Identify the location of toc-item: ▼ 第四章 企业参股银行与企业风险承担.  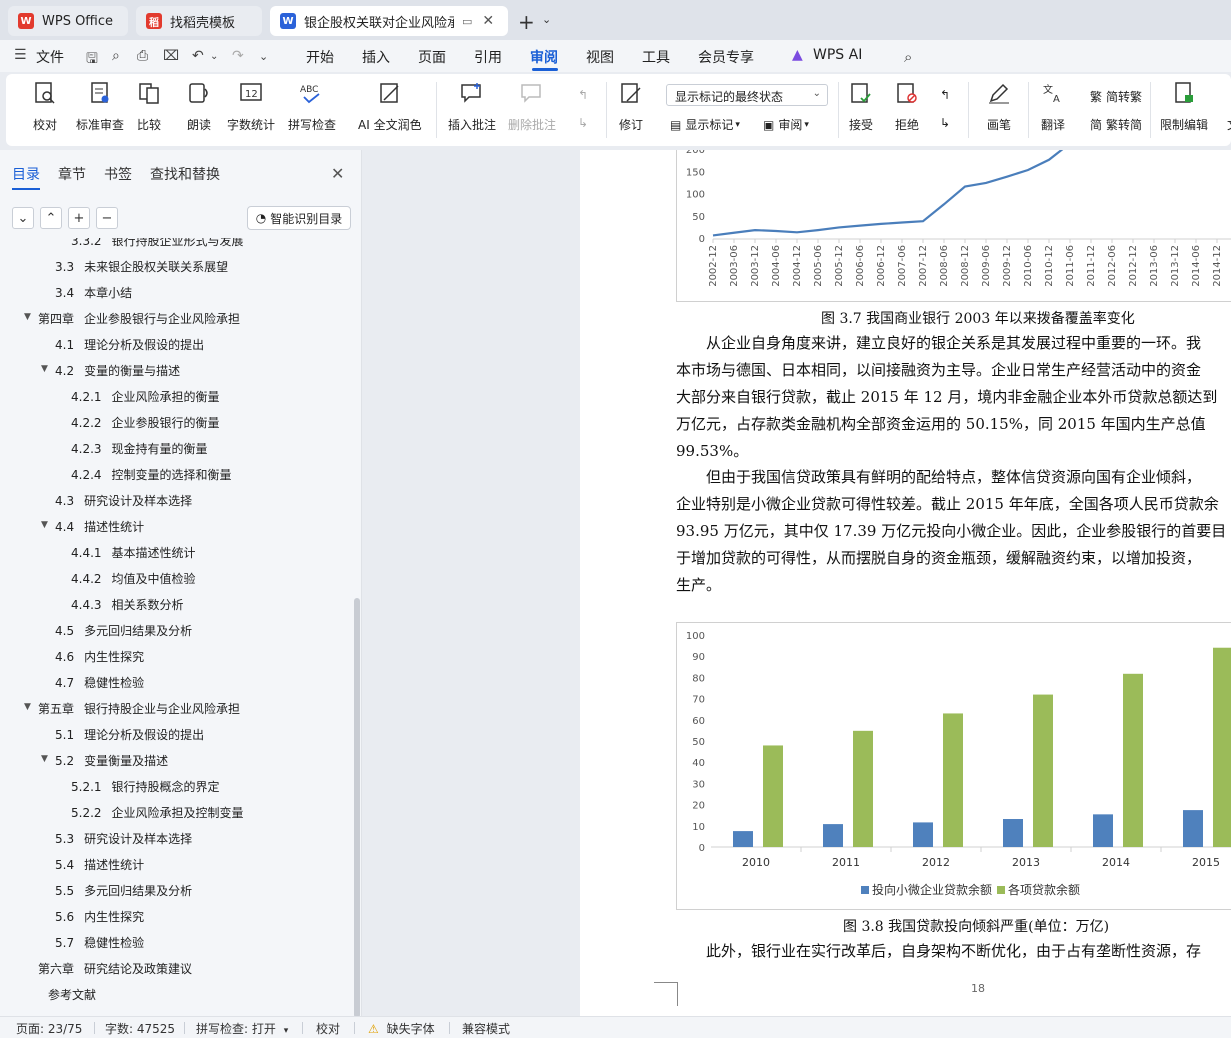
(132, 318).